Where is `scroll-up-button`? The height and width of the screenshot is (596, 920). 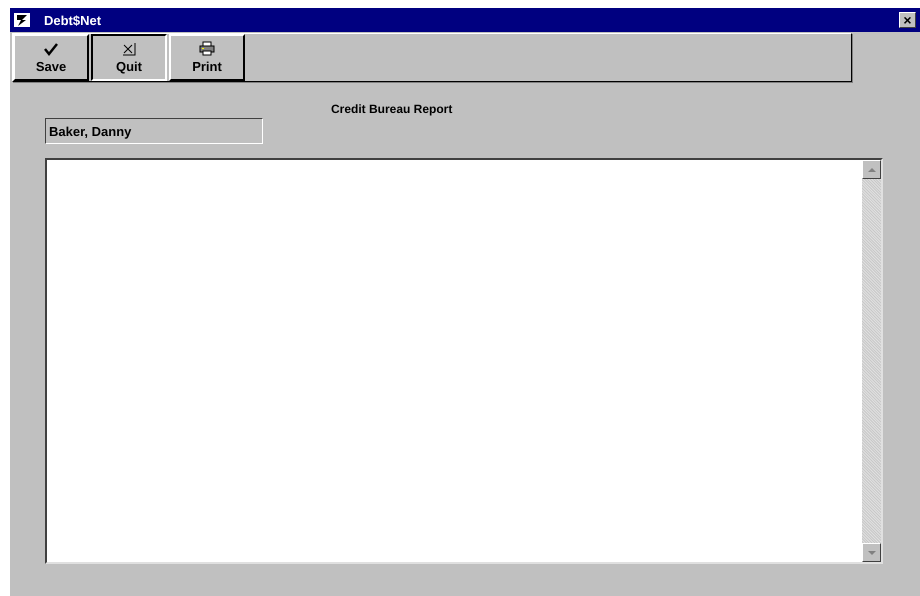 scroll-up-button is located at coordinates (871, 169).